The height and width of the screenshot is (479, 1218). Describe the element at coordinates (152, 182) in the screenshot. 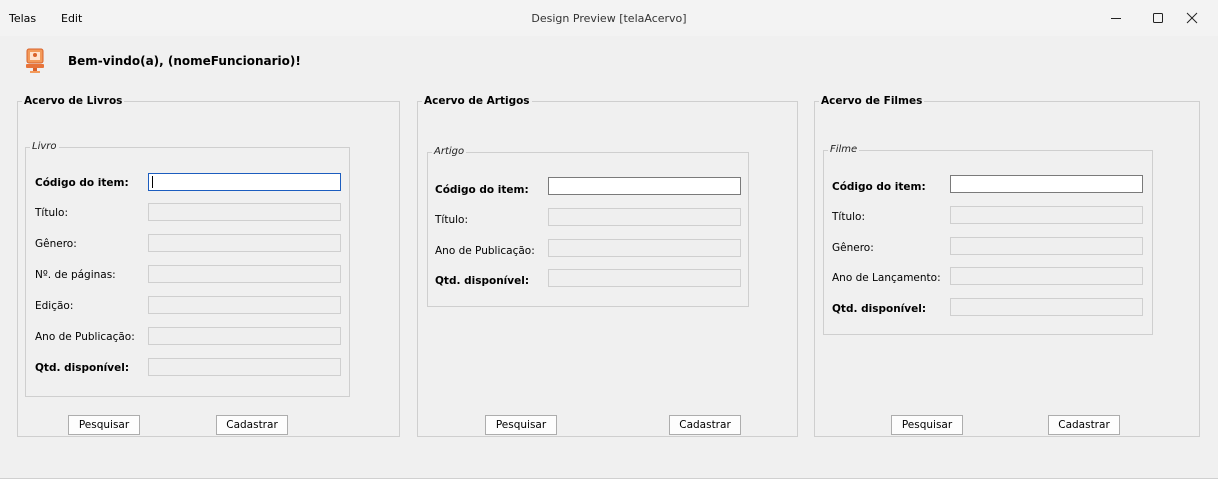

I see `text-caret` at that location.